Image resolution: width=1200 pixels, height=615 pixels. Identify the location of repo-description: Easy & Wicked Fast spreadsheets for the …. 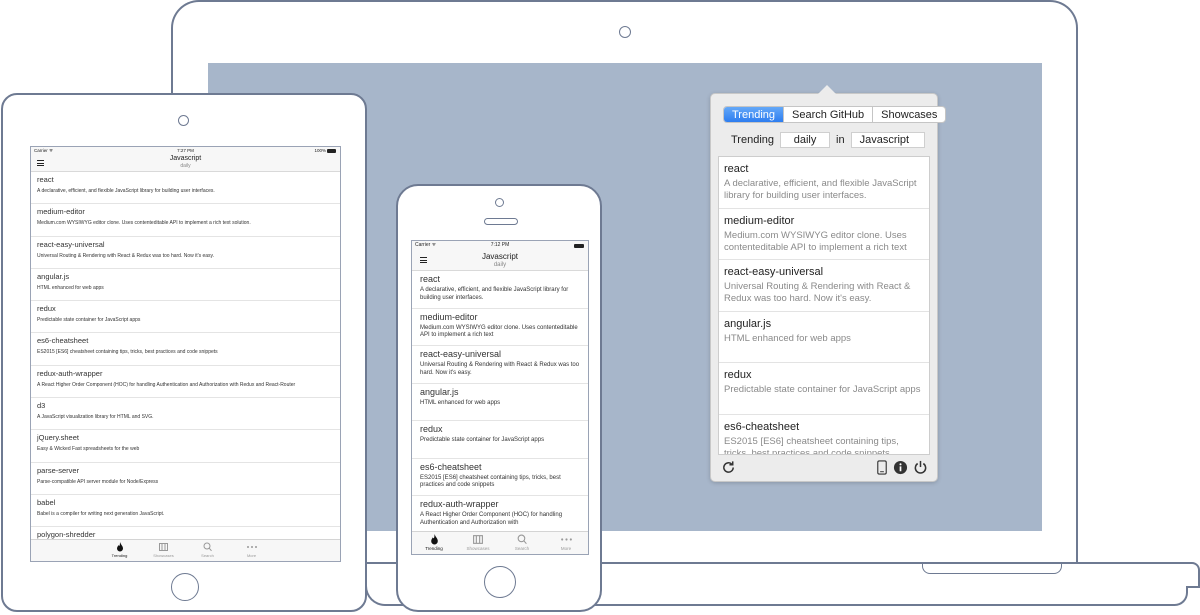
(88, 449).